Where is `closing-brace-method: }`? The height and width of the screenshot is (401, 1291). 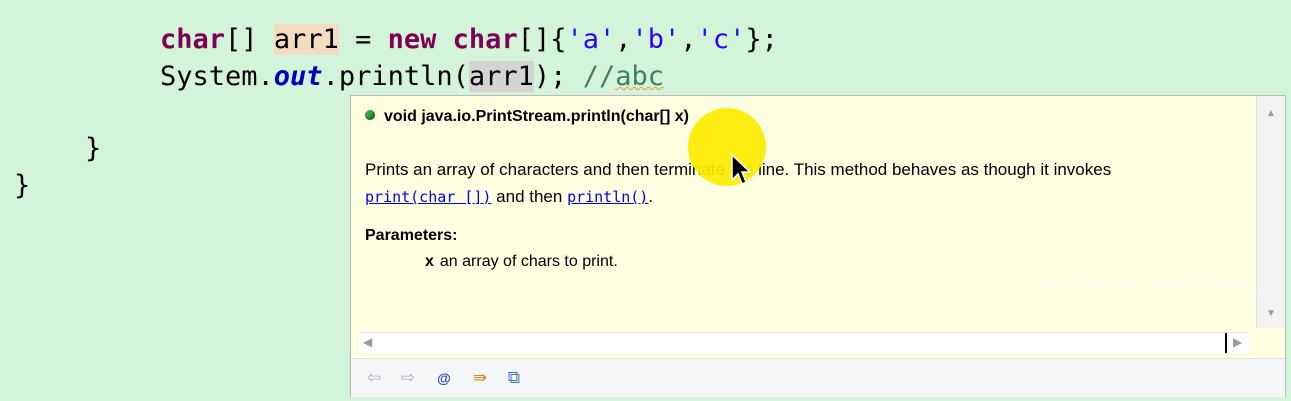 closing-brace-method: } is located at coordinates (93, 148).